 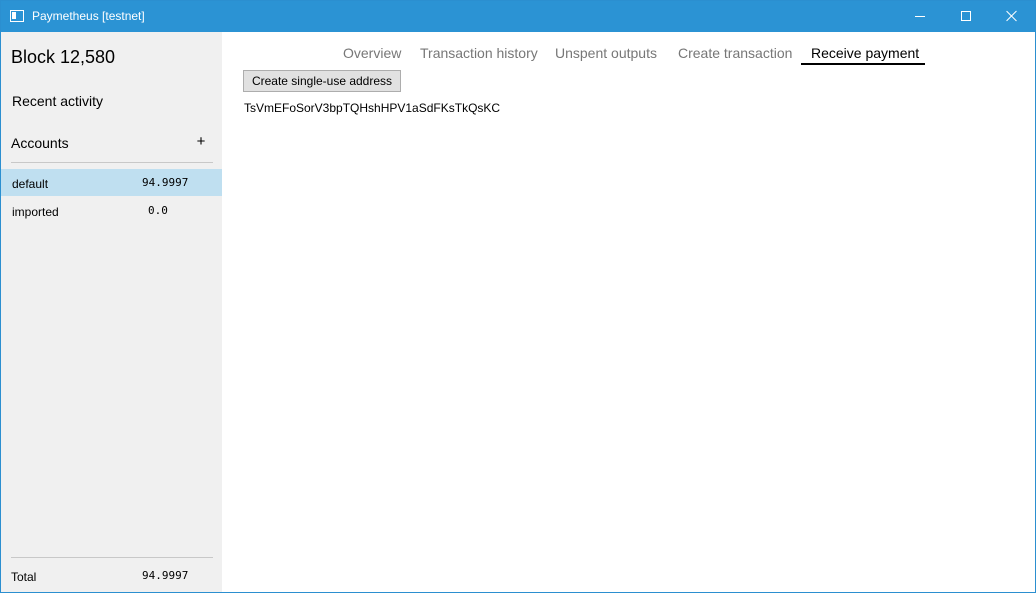 What do you see at coordinates (165, 182) in the screenshot?
I see `account-balance: 94.9997` at bounding box center [165, 182].